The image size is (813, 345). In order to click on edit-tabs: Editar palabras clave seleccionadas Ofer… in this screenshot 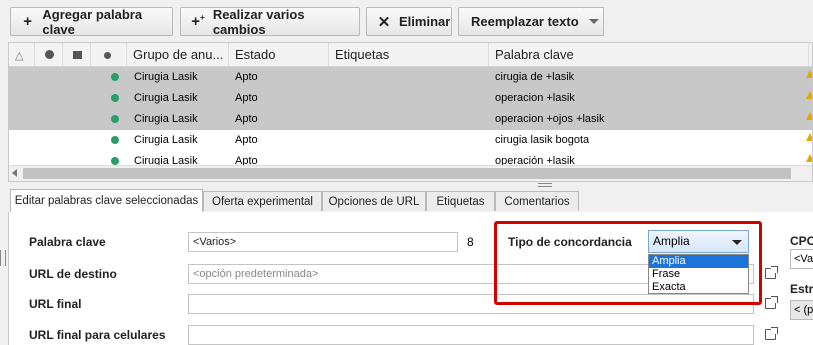, I will do `click(410, 201)`.